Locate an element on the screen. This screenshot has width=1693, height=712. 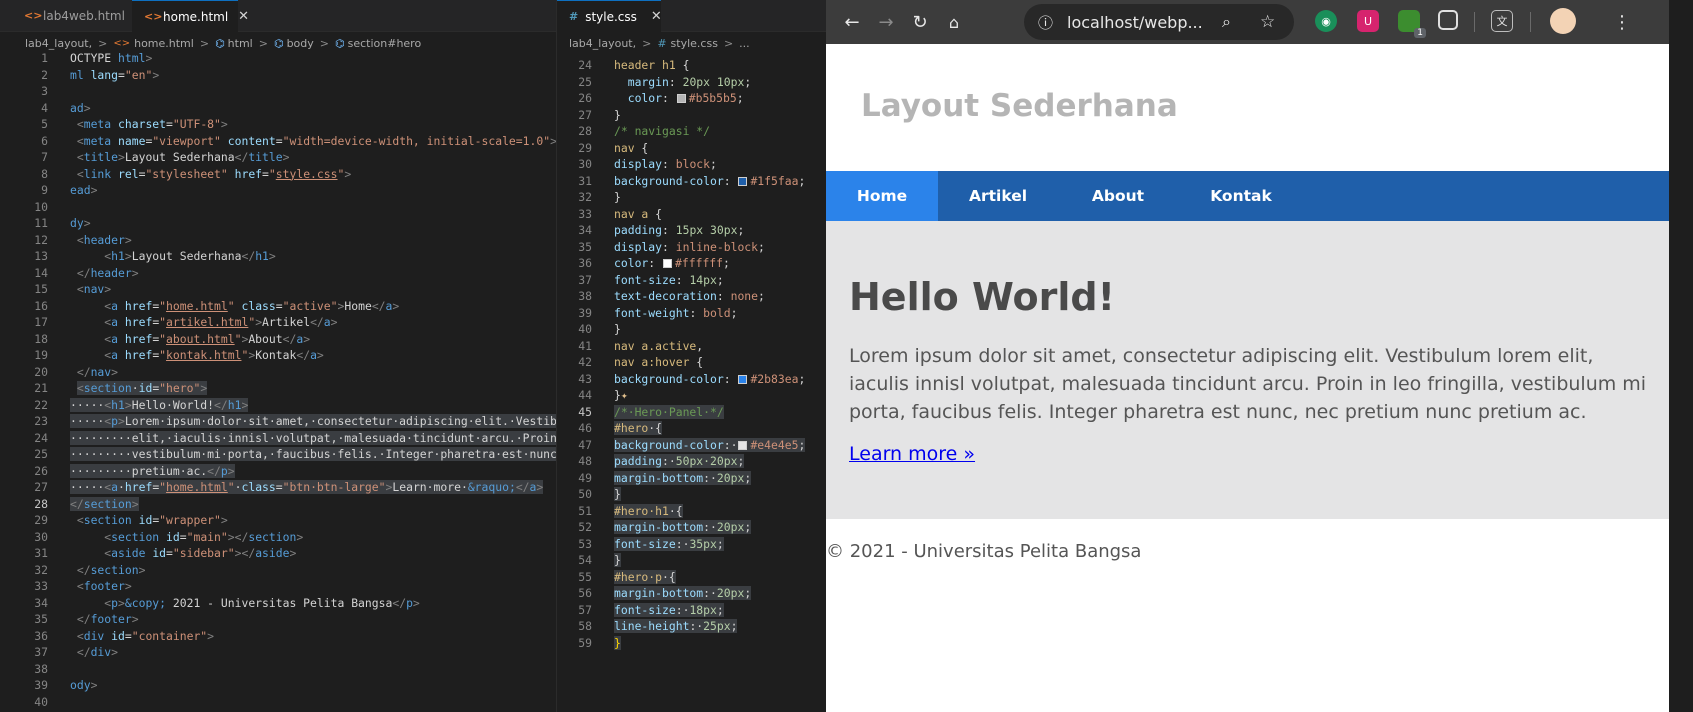
breadcrumb-item: style.css is located at coordinates (694, 43).